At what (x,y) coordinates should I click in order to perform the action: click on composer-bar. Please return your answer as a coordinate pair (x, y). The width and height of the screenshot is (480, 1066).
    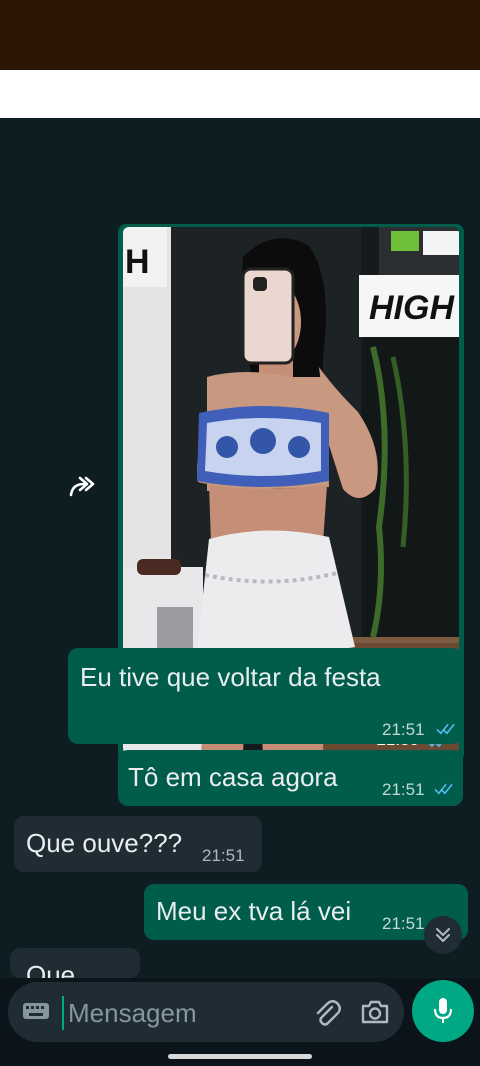
    Looking at the image, I should click on (240, 1022).